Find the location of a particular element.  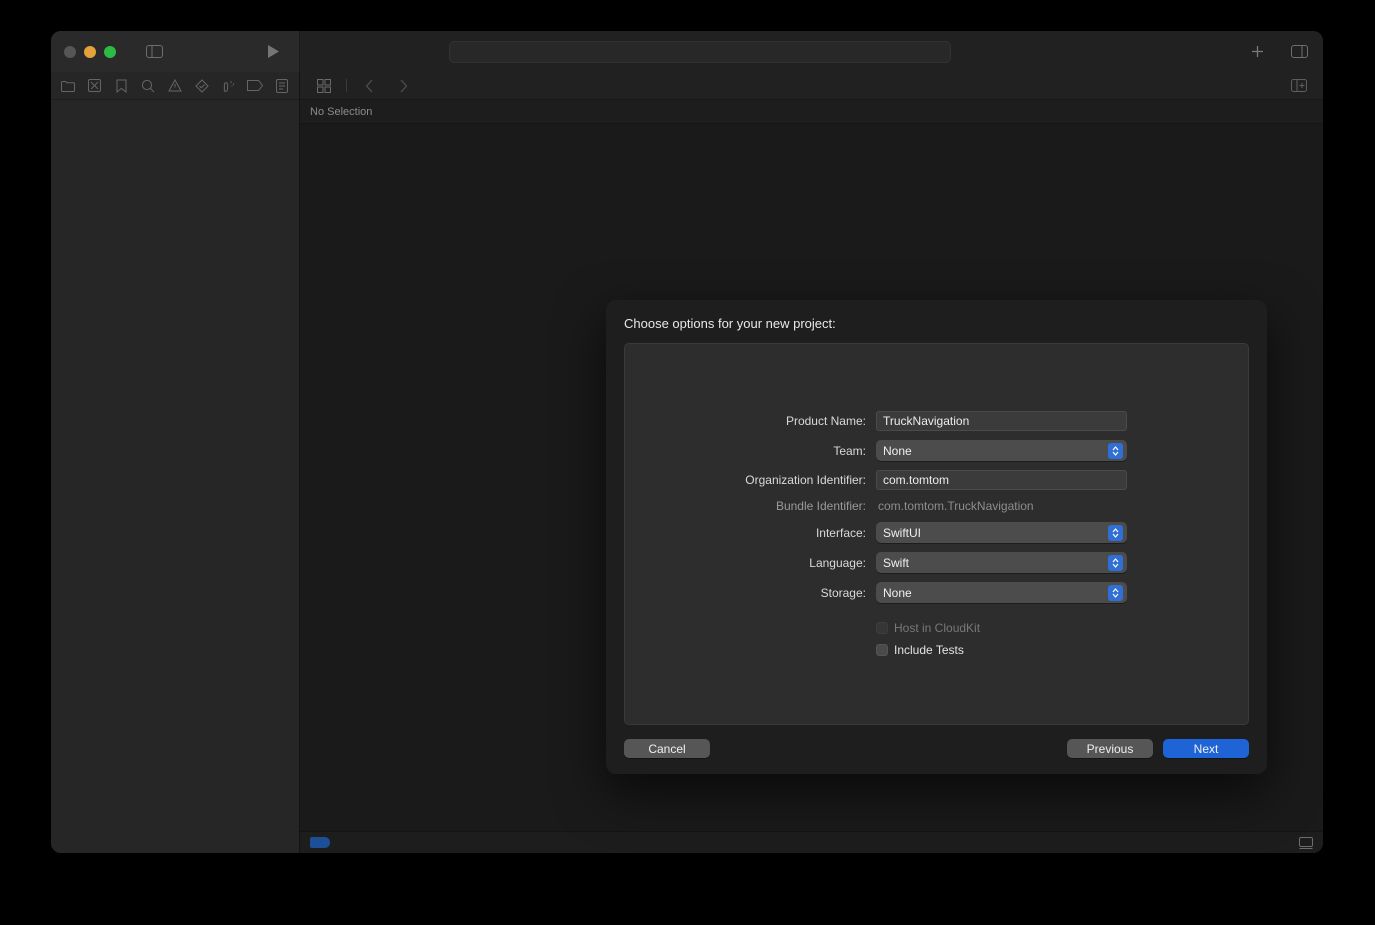

source-control-icon is located at coordinates (95, 86).